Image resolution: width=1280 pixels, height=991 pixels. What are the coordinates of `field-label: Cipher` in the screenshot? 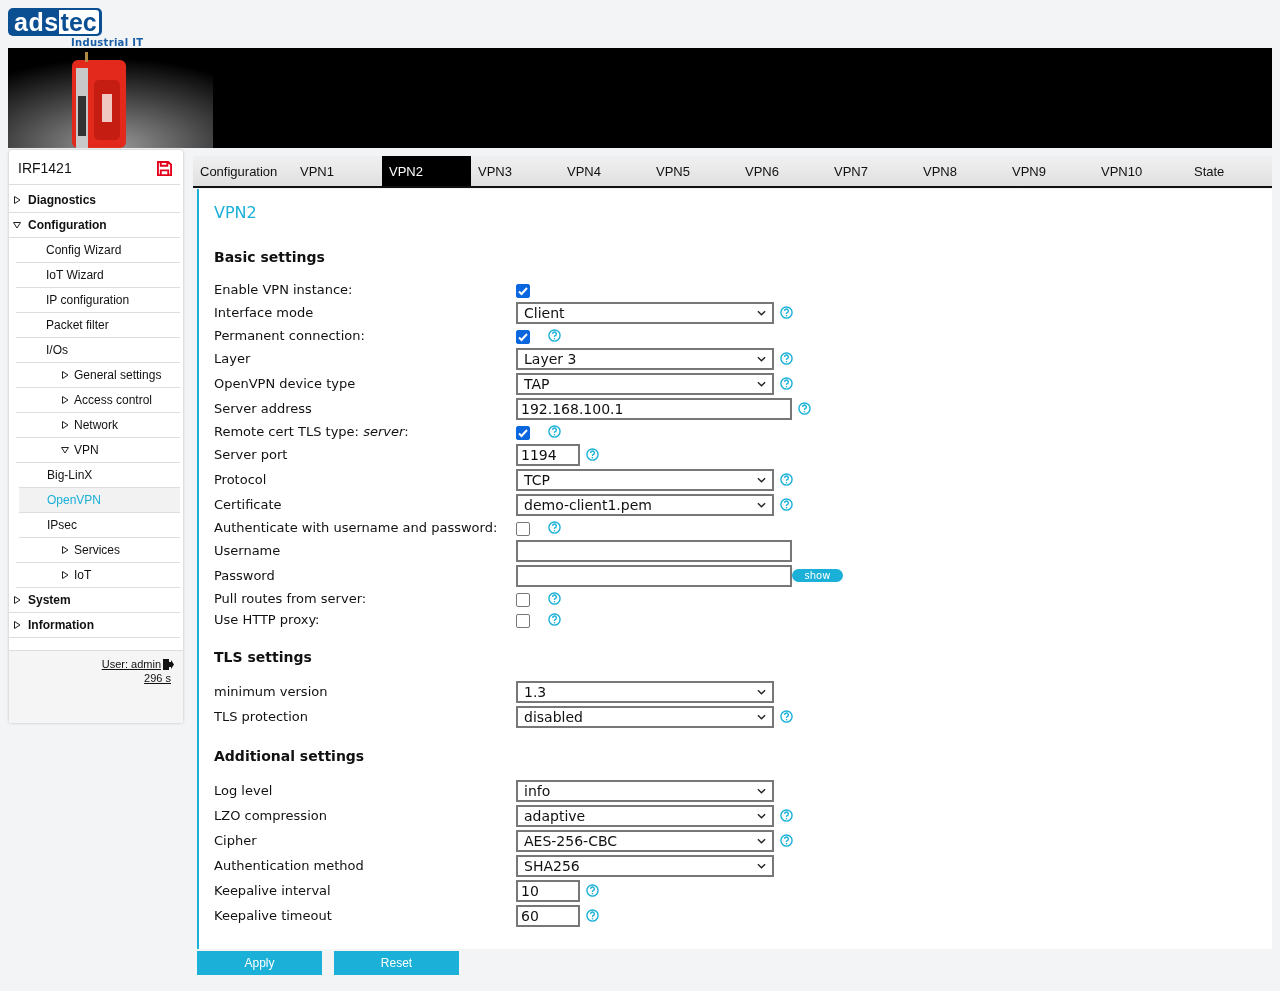 It's located at (236, 840).